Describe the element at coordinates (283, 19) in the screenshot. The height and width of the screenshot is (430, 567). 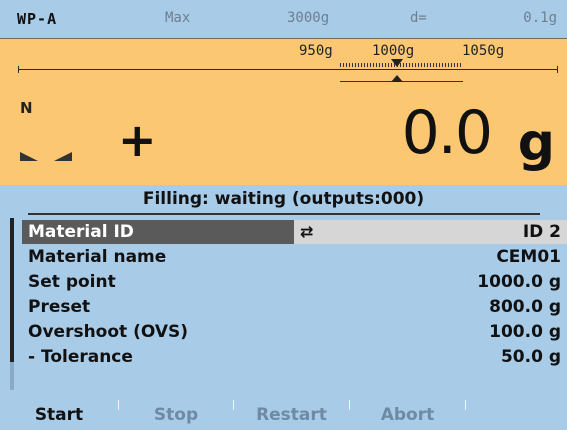
I see `info-bar: WP-A Max 3000g d= 0.1g` at that location.